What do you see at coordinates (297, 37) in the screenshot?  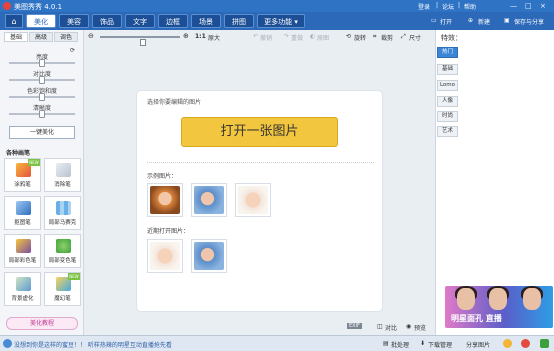 I see `redo-button: 重做` at bounding box center [297, 37].